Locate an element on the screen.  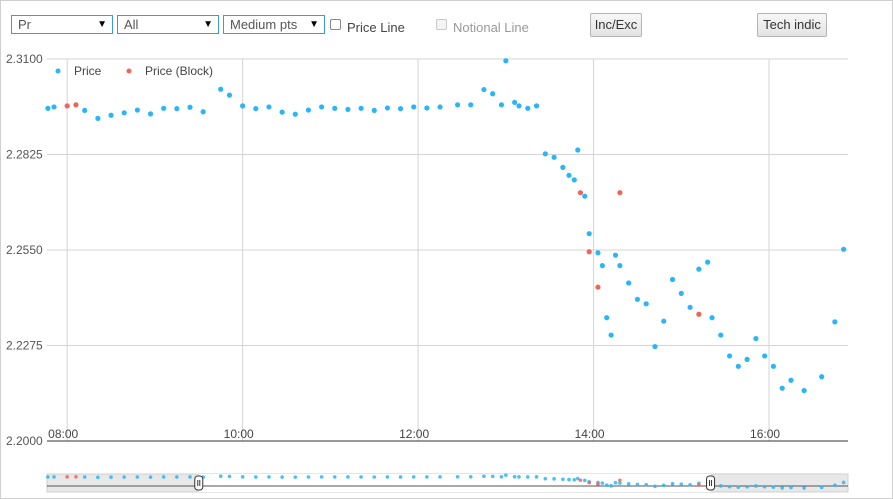
y-tick-label: 2.2000 is located at coordinates (24, 441).